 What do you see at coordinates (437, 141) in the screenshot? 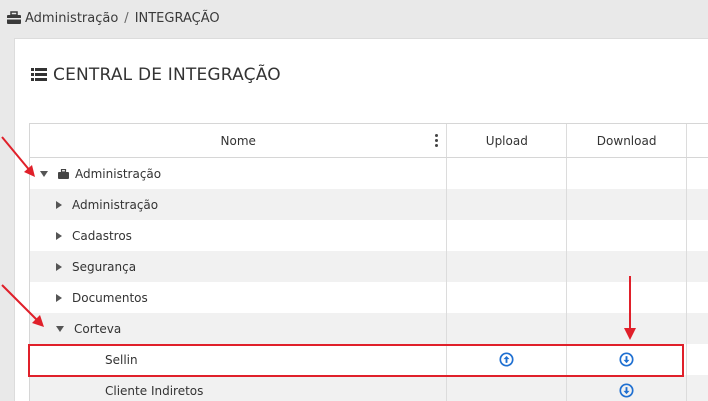
I see `column-menu-icon` at bounding box center [437, 141].